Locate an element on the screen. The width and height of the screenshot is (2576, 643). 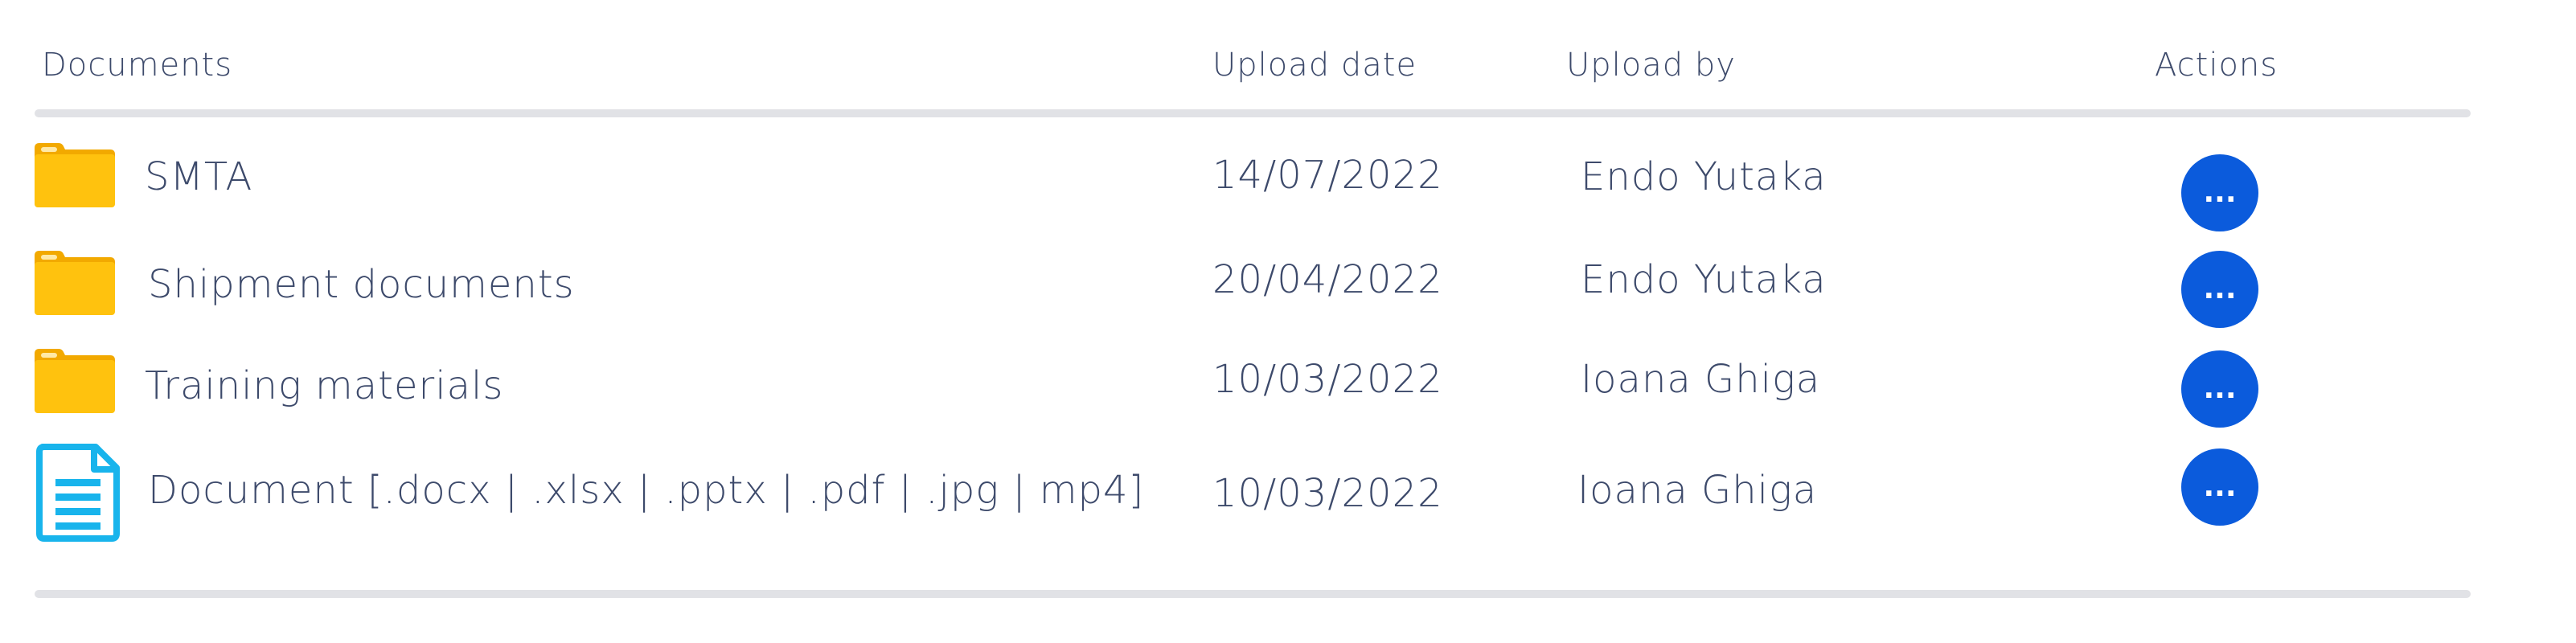
document-icon is located at coordinates (78, 493).